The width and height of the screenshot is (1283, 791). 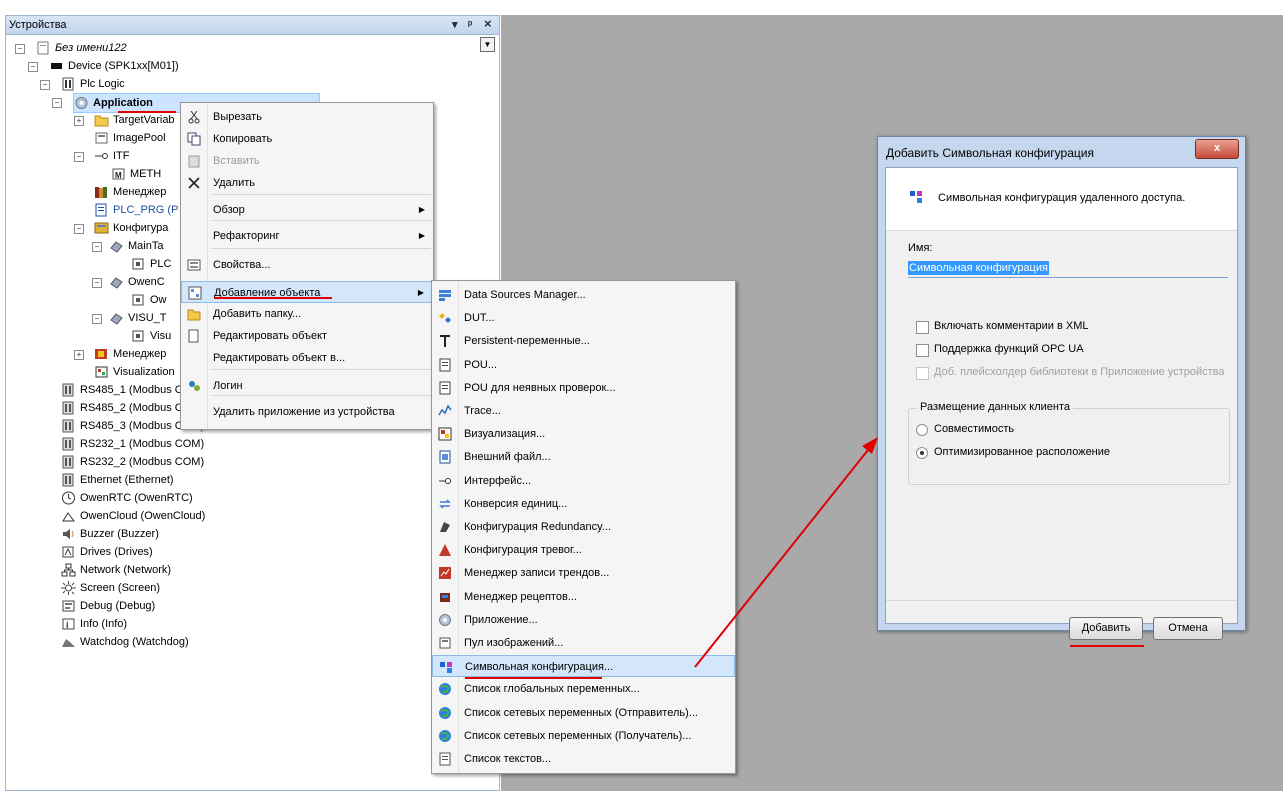 What do you see at coordinates (307, 412) in the screenshot?
I see `context-menu-item: Удалить приложение из устройства` at bounding box center [307, 412].